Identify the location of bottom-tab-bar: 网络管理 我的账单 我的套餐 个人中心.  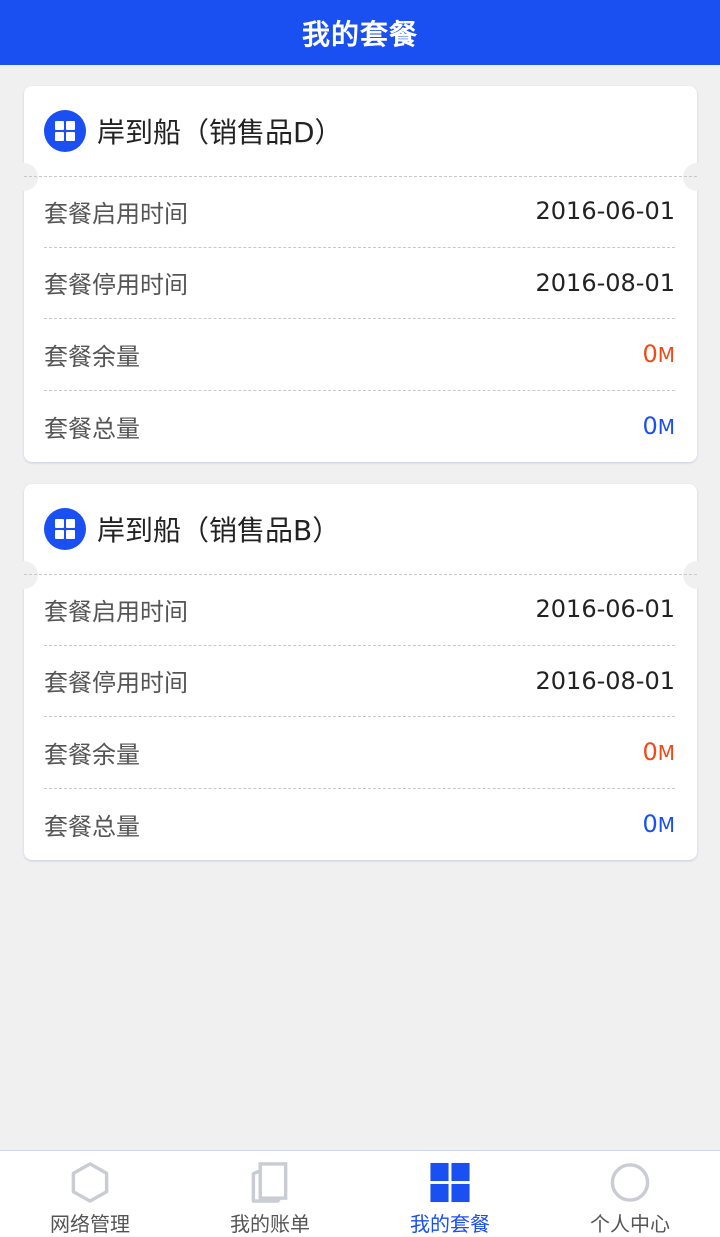
(360, 1193).